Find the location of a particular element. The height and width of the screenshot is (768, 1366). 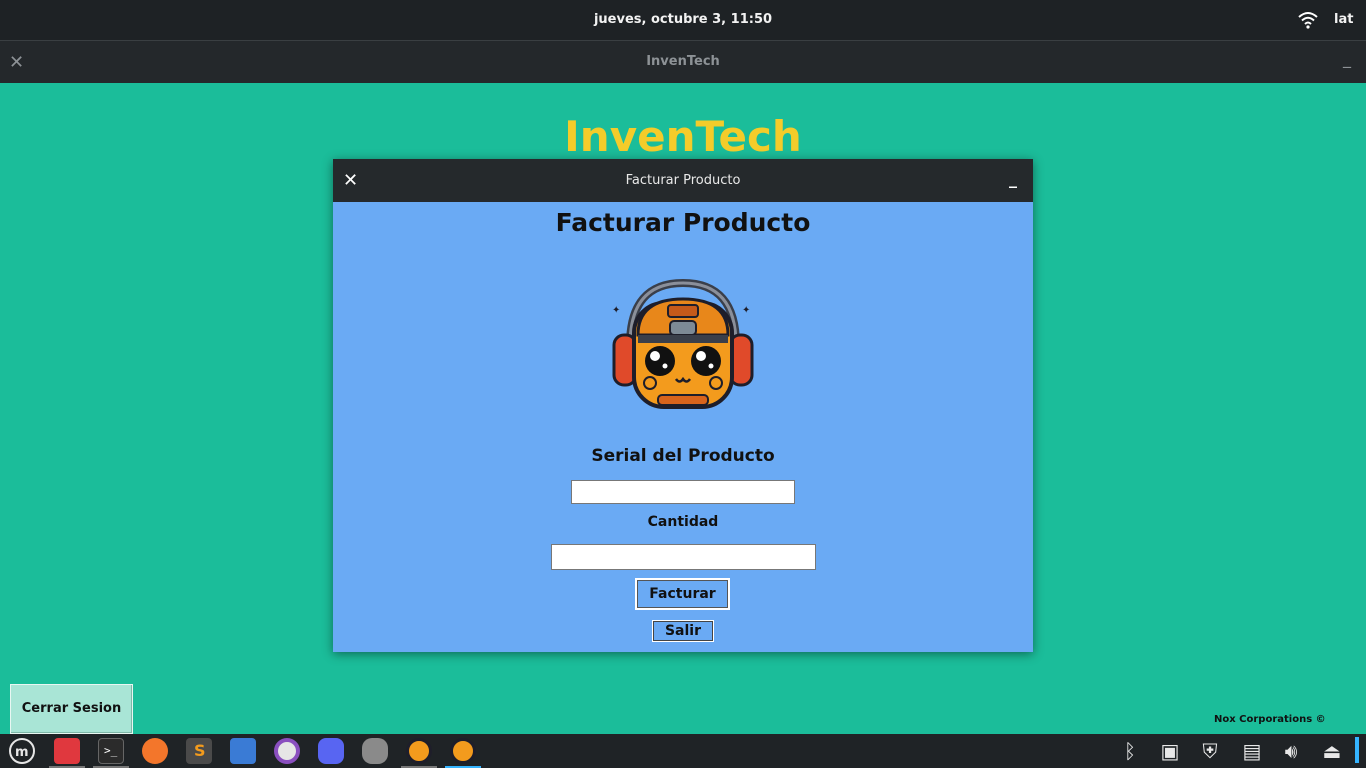

inventech-dialog-icon is located at coordinates (463, 751).